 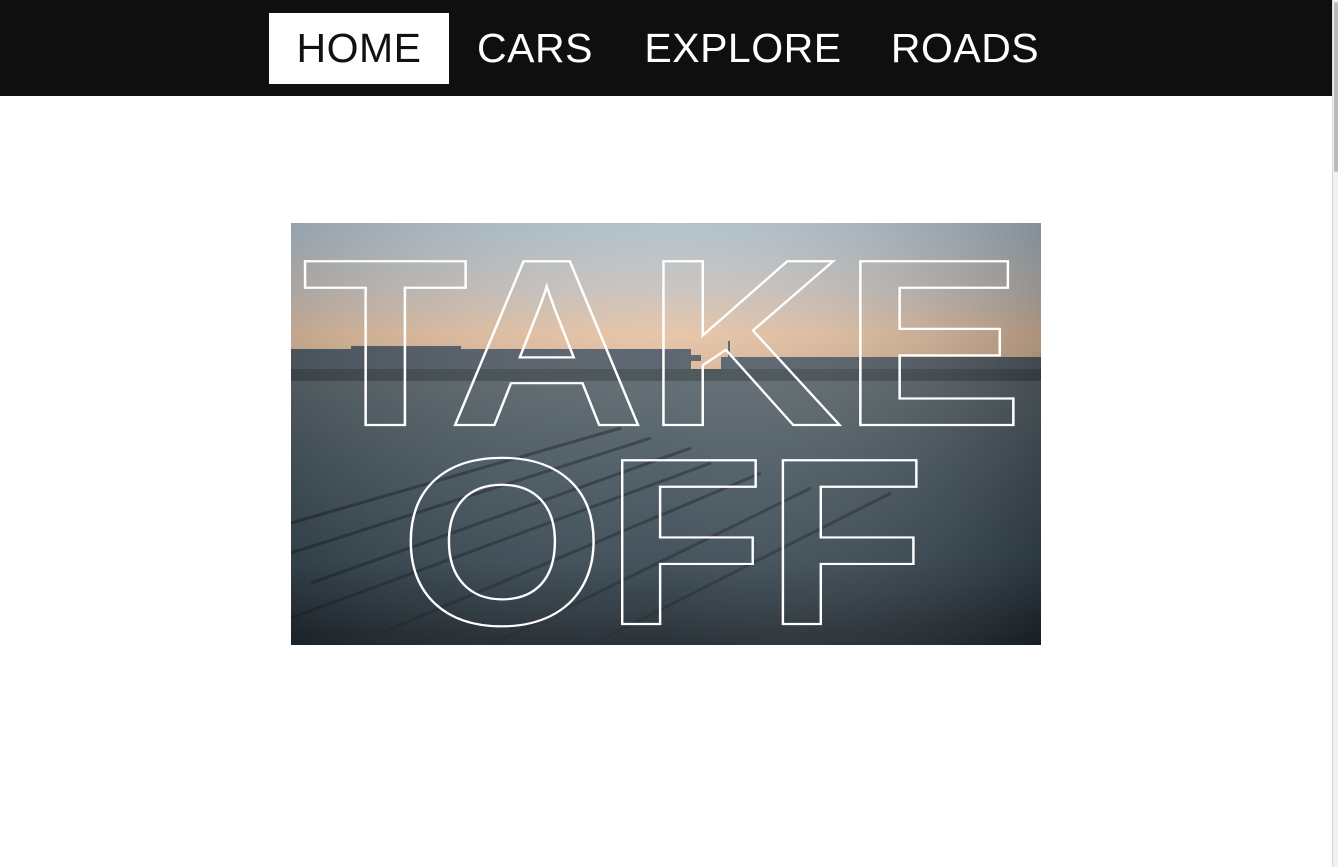 I want to click on top-nav: HOME CARS EXPLORE ROADS, so click(x=666, y=48).